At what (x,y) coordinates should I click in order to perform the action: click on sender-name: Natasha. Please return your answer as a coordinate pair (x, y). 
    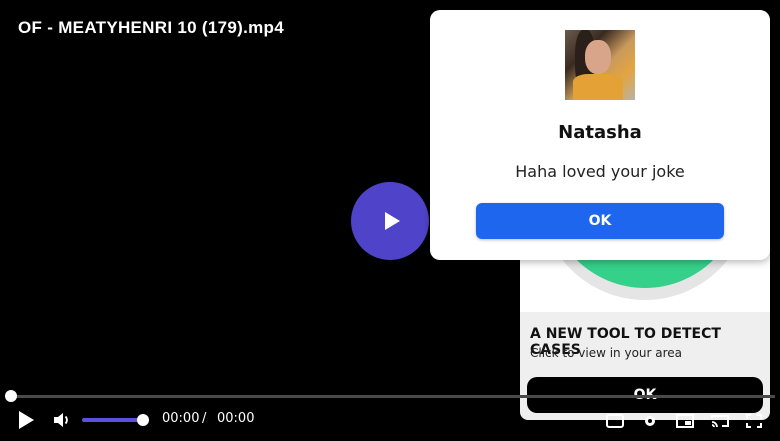
    Looking at the image, I should click on (600, 132).